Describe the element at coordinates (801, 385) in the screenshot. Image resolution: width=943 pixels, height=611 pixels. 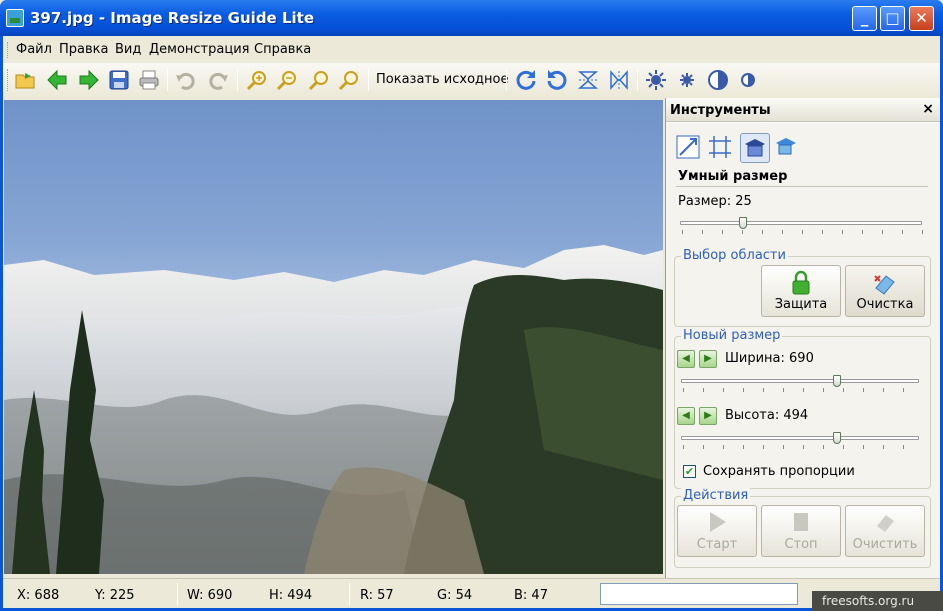
I see `width-slider` at that location.